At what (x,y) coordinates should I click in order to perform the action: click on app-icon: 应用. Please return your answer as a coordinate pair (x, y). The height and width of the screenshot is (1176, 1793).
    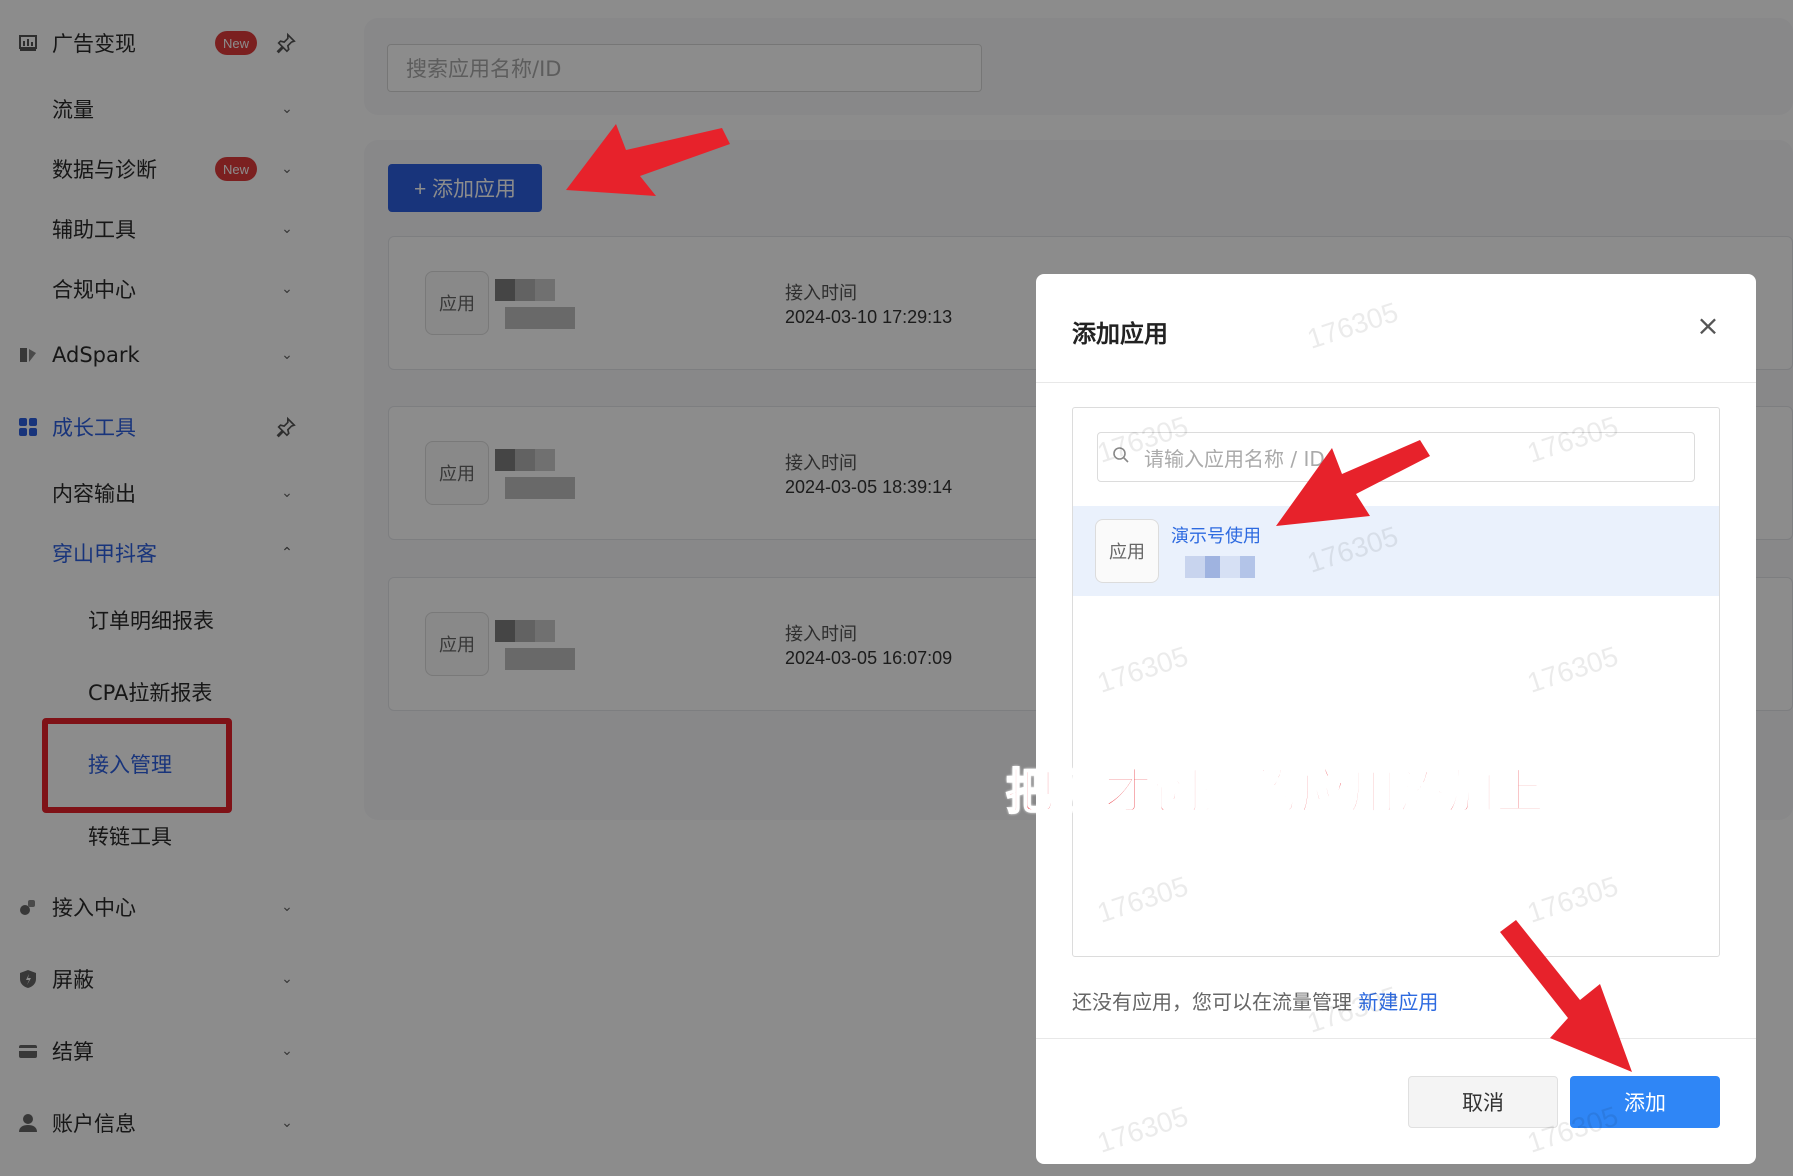
    Looking at the image, I should click on (1127, 551).